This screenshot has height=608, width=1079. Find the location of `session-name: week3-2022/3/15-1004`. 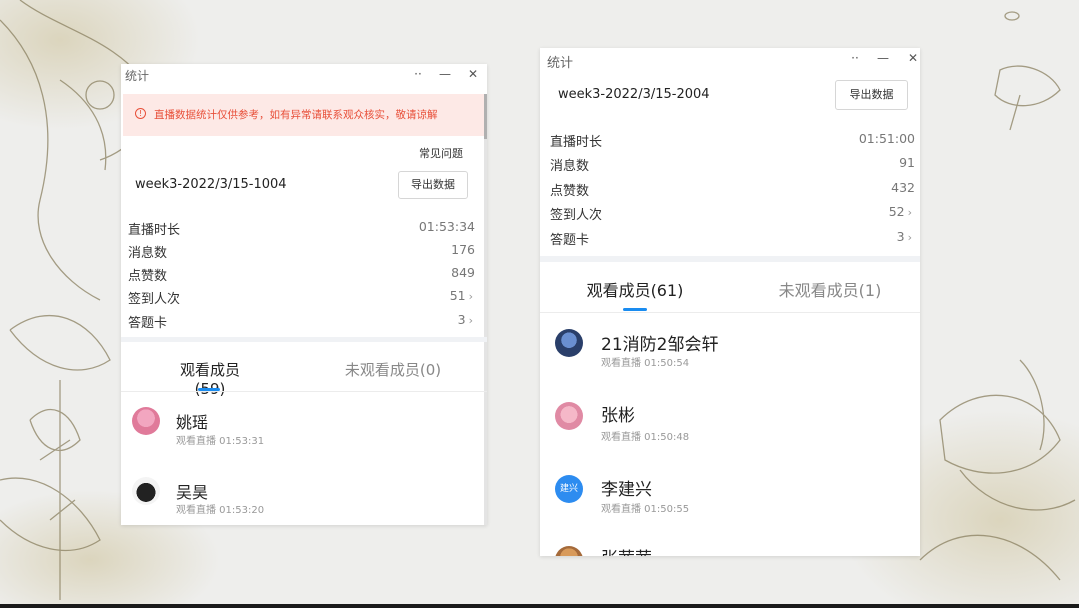

session-name: week3-2022/3/15-1004 is located at coordinates (211, 184).